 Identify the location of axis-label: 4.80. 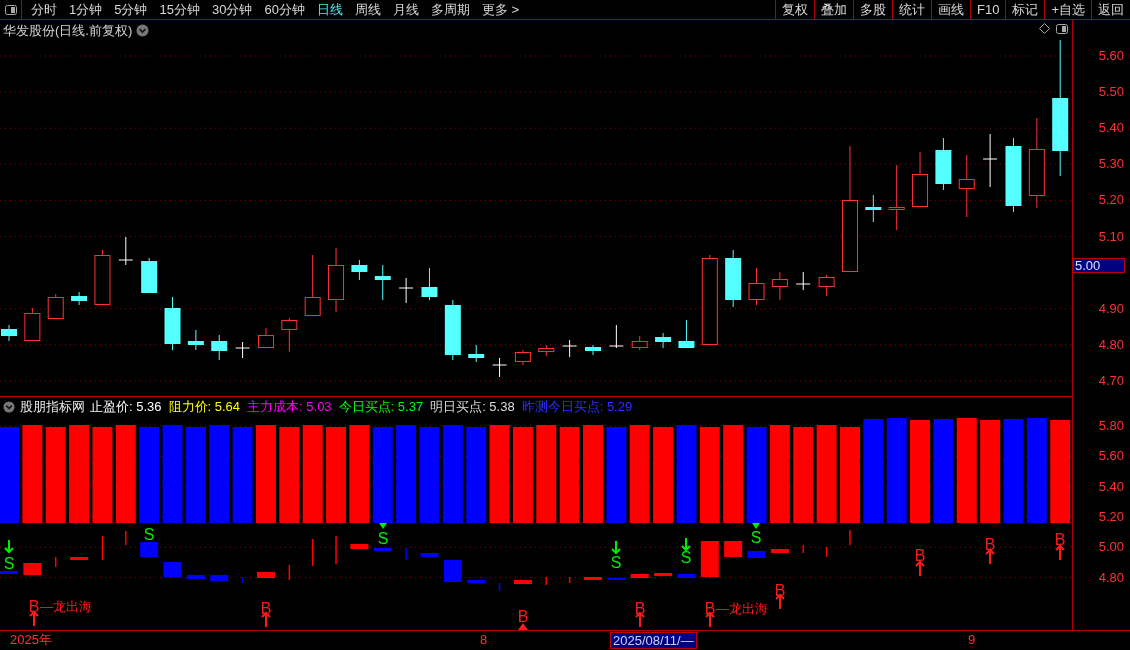
(1111, 577).